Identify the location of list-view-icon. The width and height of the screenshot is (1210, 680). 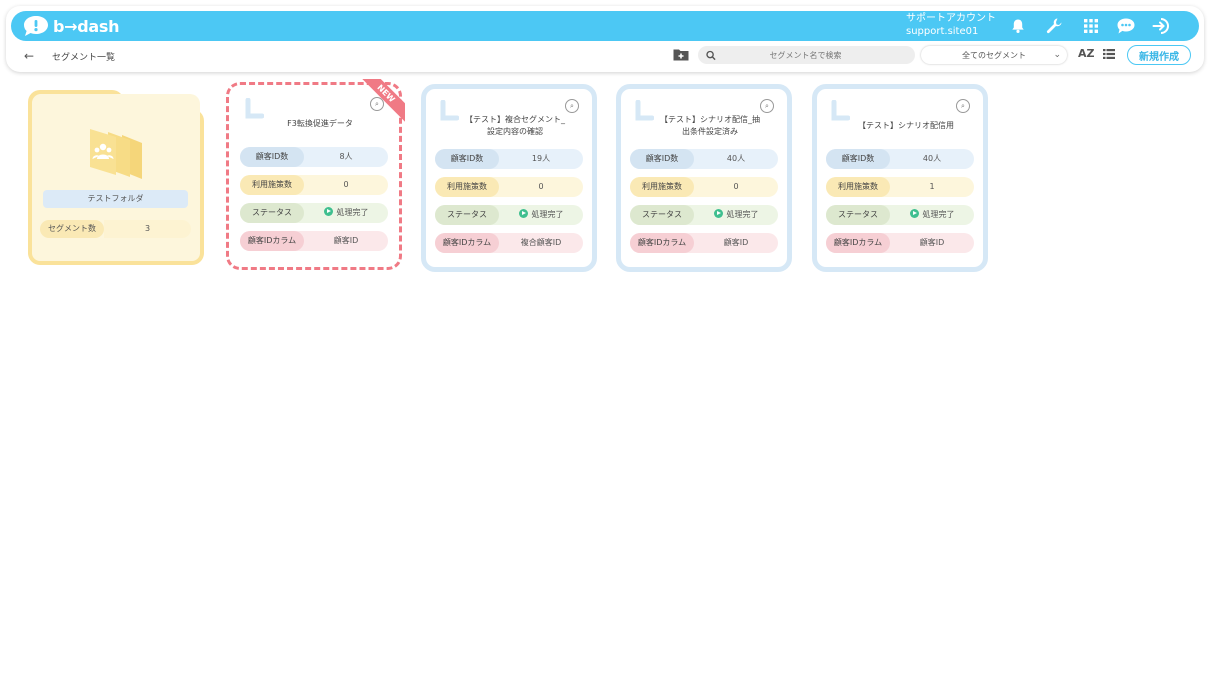
(1109, 54).